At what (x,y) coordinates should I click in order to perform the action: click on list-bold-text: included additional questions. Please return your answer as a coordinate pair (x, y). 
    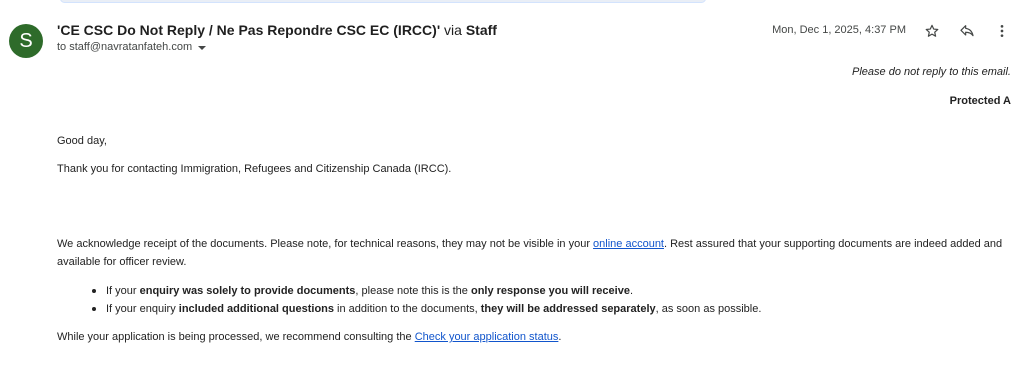
    Looking at the image, I should click on (256, 309).